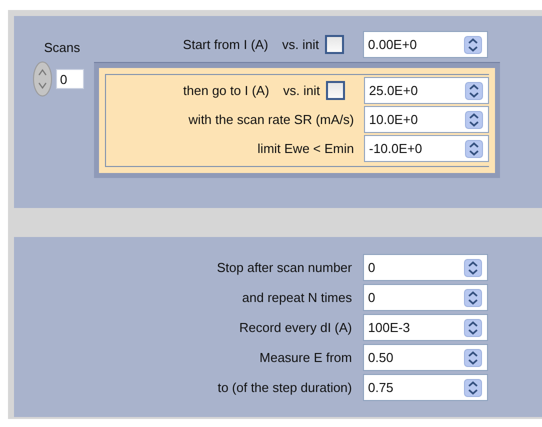 The height and width of the screenshot is (427, 542). I want to click on field-label: to (of the step duration), so click(284, 387).